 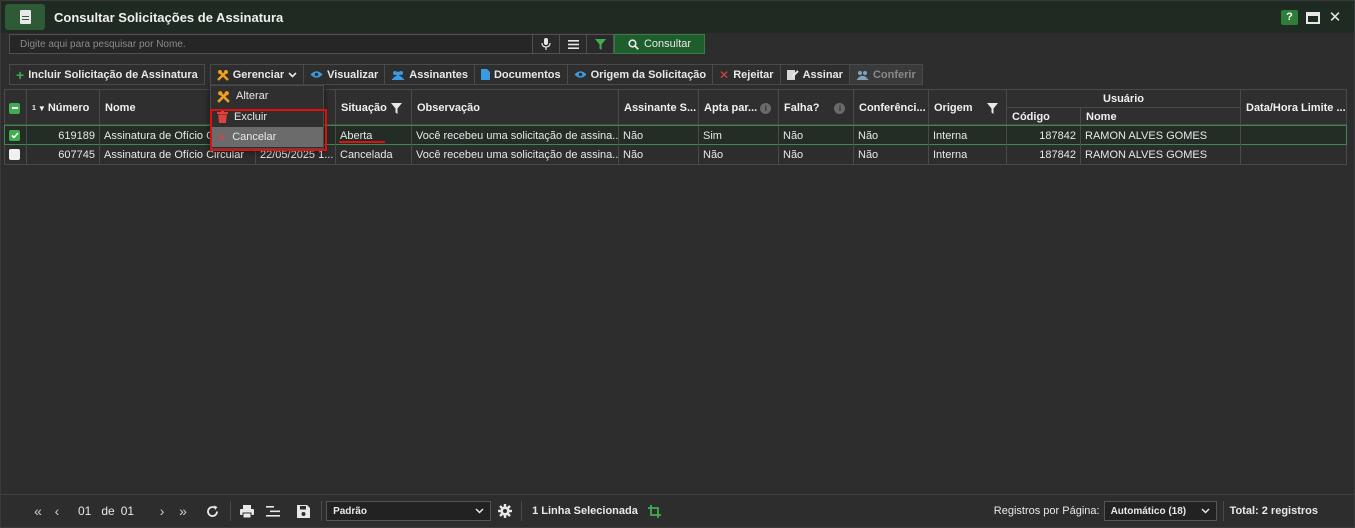 I want to click on menu-button, so click(x=573, y=44).